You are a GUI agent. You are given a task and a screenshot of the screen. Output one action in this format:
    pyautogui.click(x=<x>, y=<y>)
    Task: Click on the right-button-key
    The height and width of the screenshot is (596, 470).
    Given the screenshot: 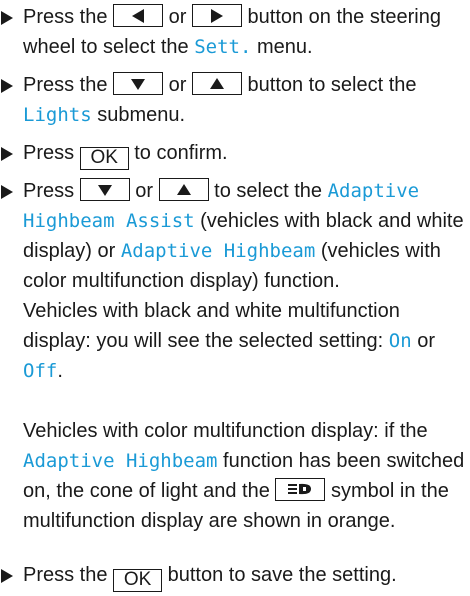 What is the action you would take?
    pyautogui.click(x=216, y=15)
    